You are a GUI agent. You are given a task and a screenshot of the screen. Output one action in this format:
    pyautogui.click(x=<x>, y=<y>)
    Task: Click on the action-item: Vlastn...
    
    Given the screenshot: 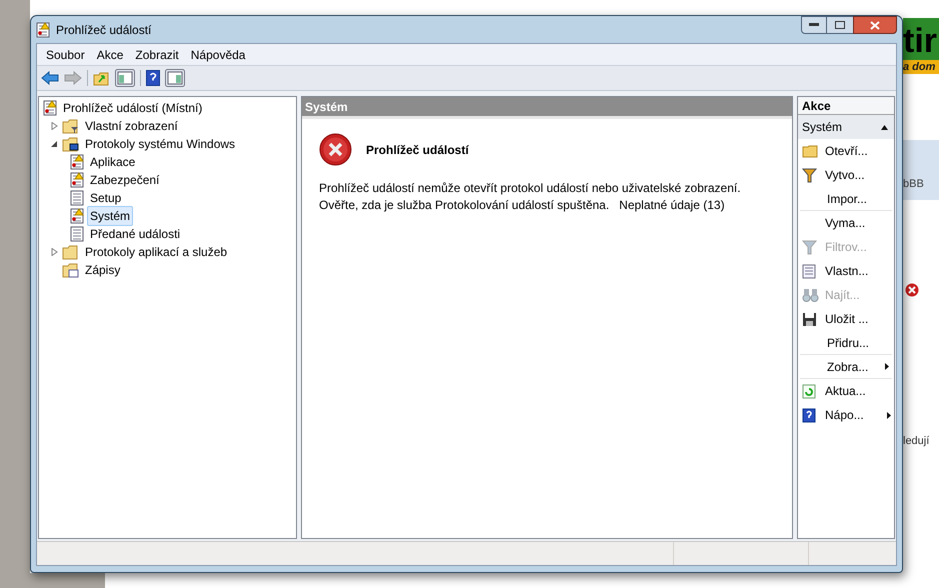 What is the action you would take?
    pyautogui.click(x=846, y=271)
    